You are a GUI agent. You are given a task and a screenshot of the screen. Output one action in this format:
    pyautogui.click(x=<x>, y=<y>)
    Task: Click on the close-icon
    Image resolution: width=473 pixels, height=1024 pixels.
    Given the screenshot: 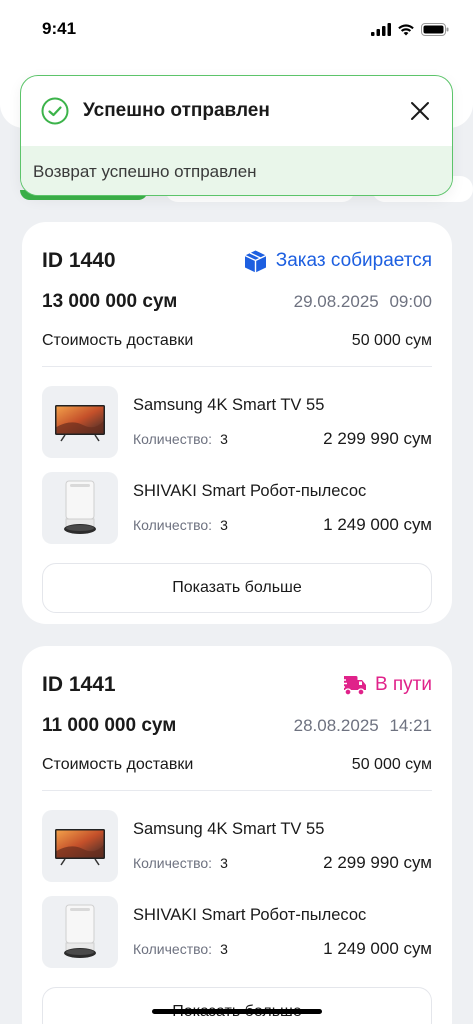 What is the action you would take?
    pyautogui.click(x=420, y=111)
    